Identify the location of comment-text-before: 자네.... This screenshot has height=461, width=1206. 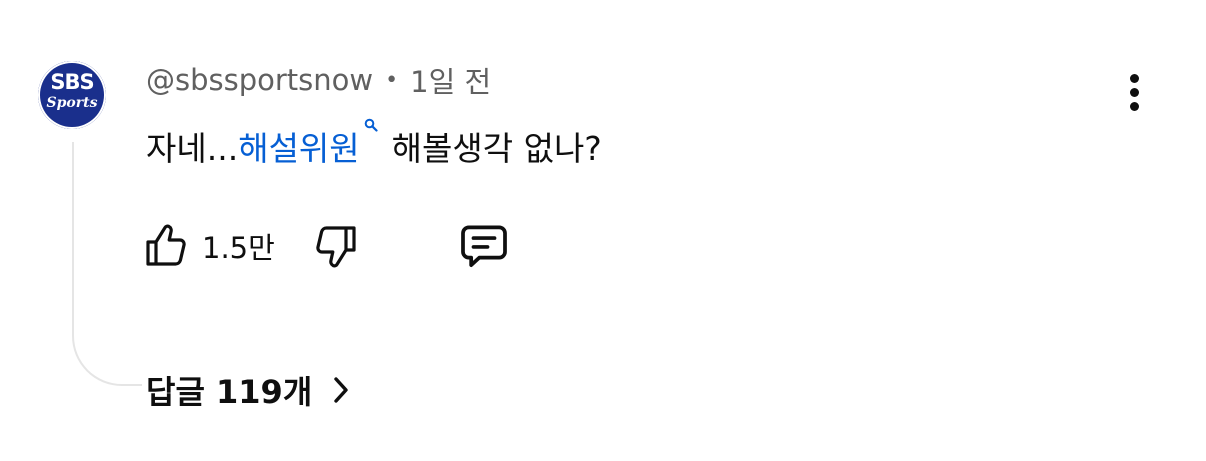
(192, 148).